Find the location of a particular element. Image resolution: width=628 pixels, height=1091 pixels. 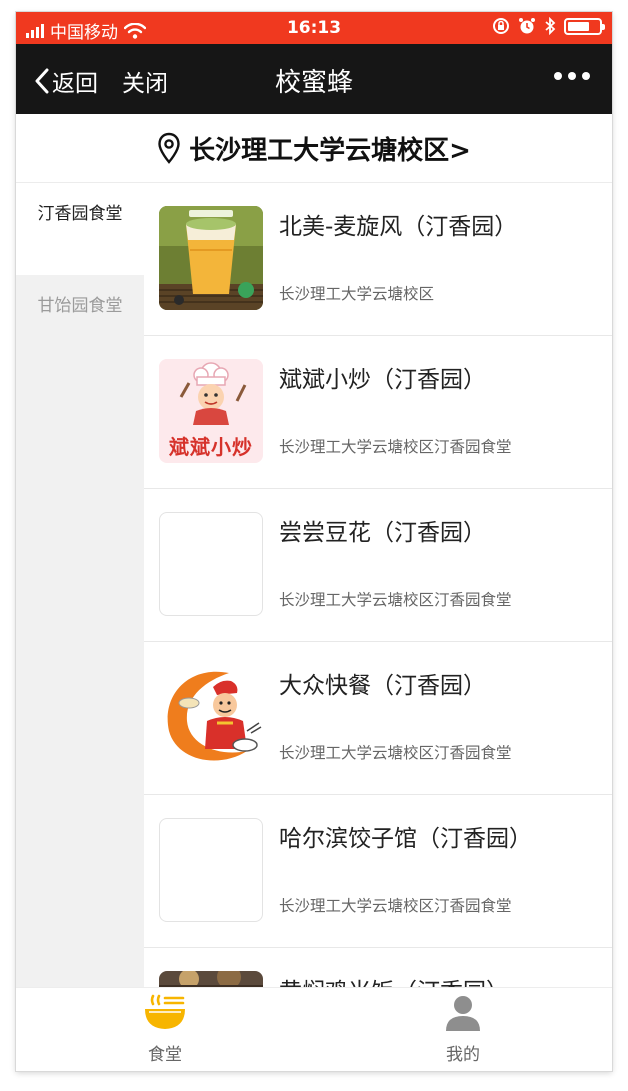

bowl-icon is located at coordinates (165, 1011).